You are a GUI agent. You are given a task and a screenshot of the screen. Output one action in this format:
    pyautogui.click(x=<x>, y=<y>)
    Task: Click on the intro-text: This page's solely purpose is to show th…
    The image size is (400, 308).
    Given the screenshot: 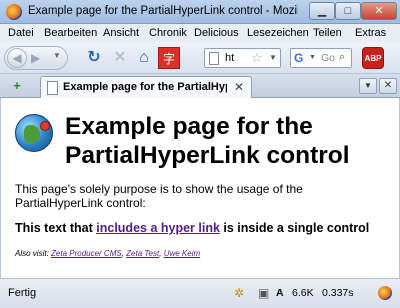 What is the action you would take?
    pyautogui.click(x=159, y=196)
    